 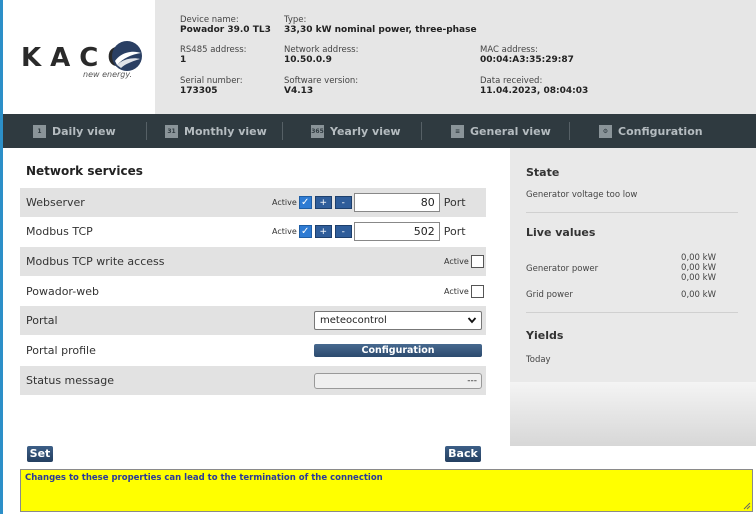 What do you see at coordinates (549, 295) in the screenshot?
I see `grid-power-label: Grid power` at bounding box center [549, 295].